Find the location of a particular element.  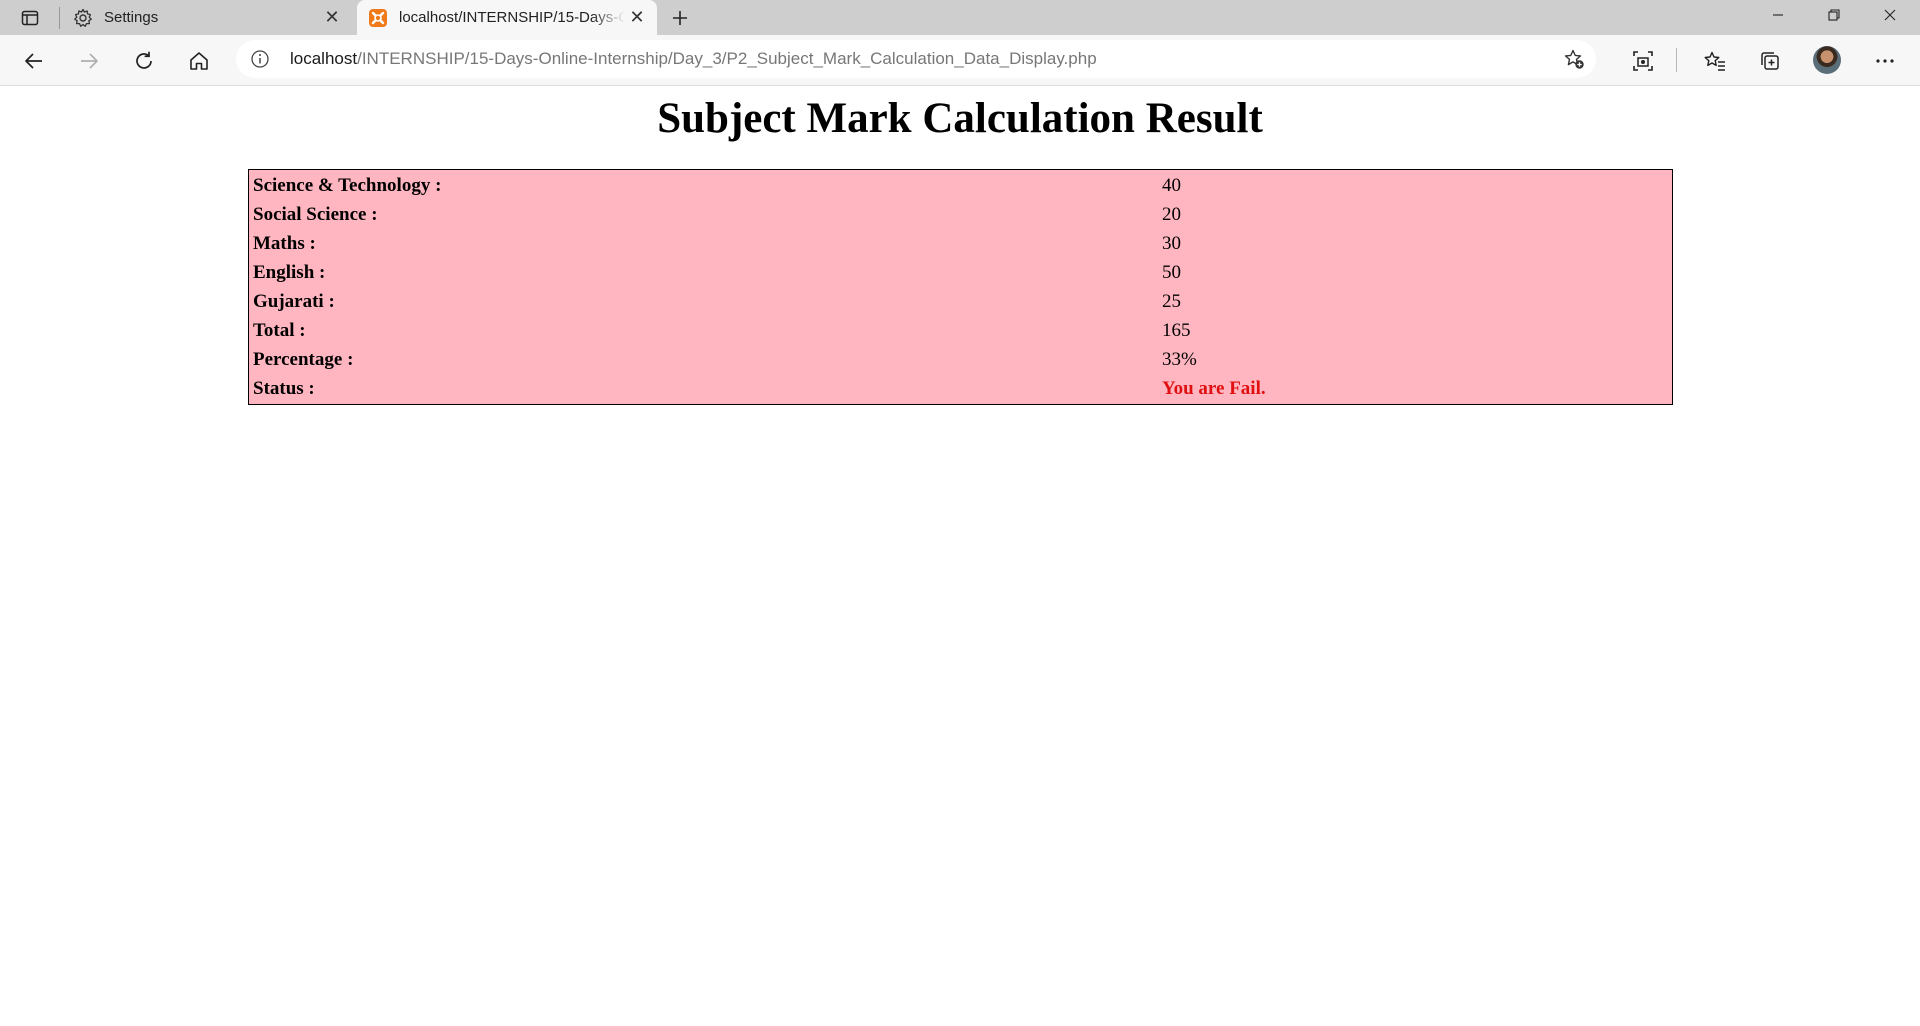

close-window-button is located at coordinates (1890, 15).